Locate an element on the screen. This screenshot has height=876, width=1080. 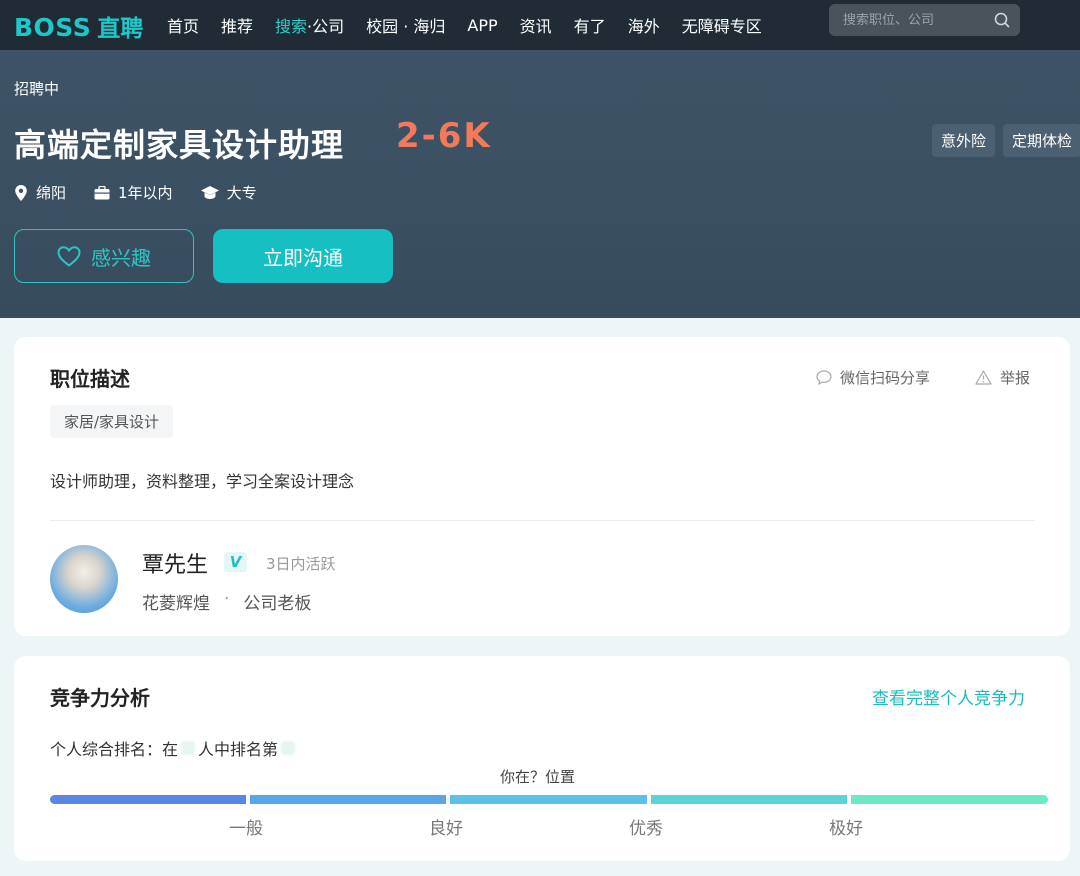
competitiveness-bar is located at coordinates (549, 799).